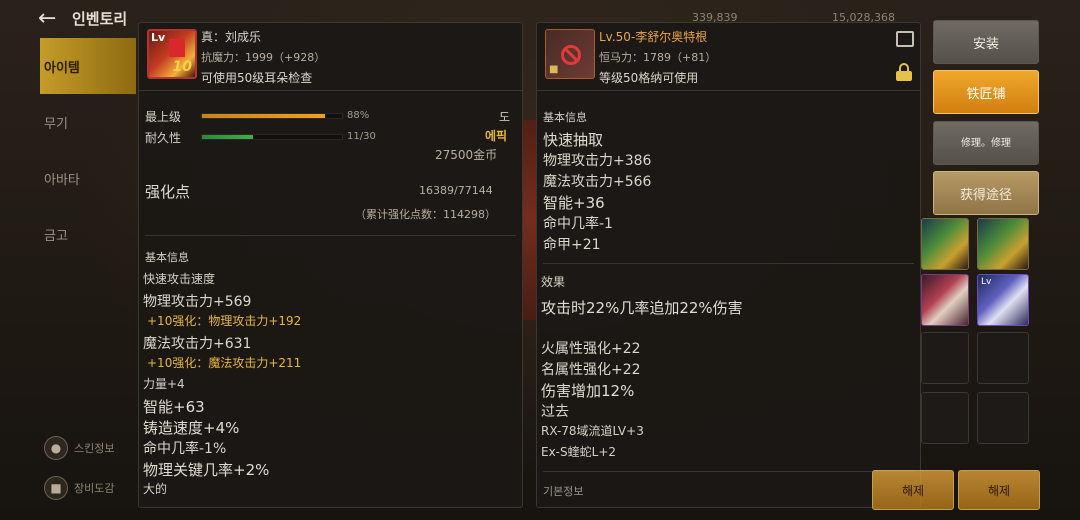 The height and width of the screenshot is (520, 1080). Describe the element at coordinates (179, 279) in the screenshot. I see `stat-line: 快速攻击速度` at that location.